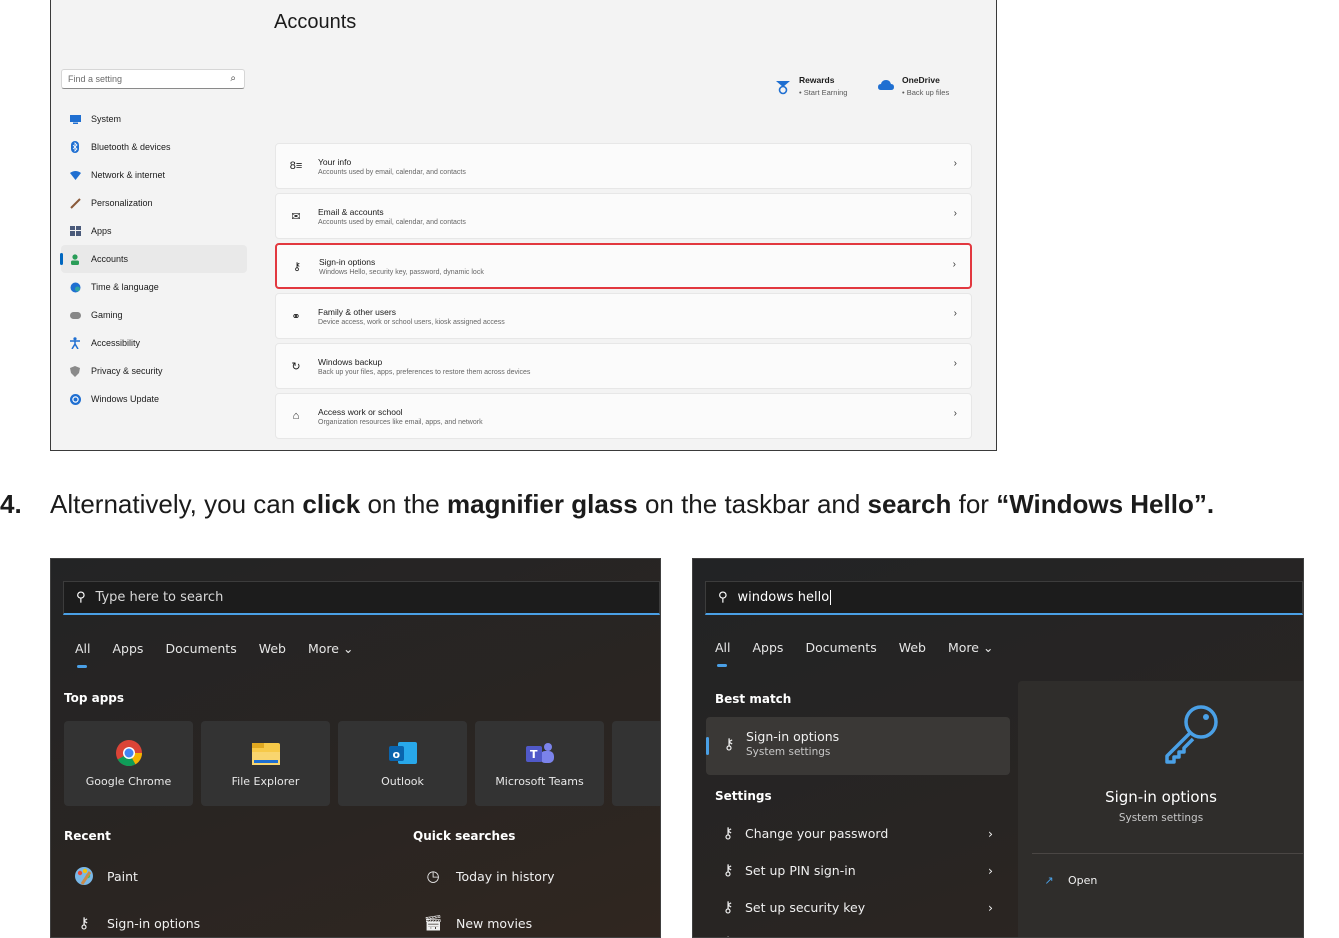  Describe the element at coordinates (542, 504) in the screenshot. I see `step-text-part: magnifier glass` at that location.